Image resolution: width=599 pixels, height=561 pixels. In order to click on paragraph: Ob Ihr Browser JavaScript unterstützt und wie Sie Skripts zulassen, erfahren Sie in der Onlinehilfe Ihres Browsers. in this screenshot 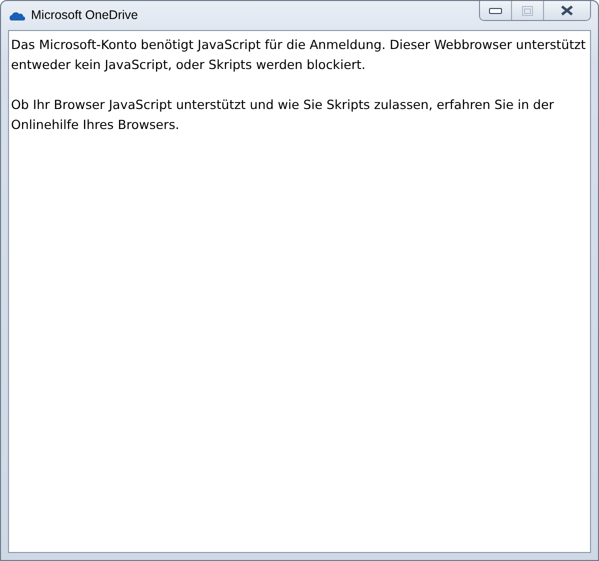, I will do `click(283, 115)`.